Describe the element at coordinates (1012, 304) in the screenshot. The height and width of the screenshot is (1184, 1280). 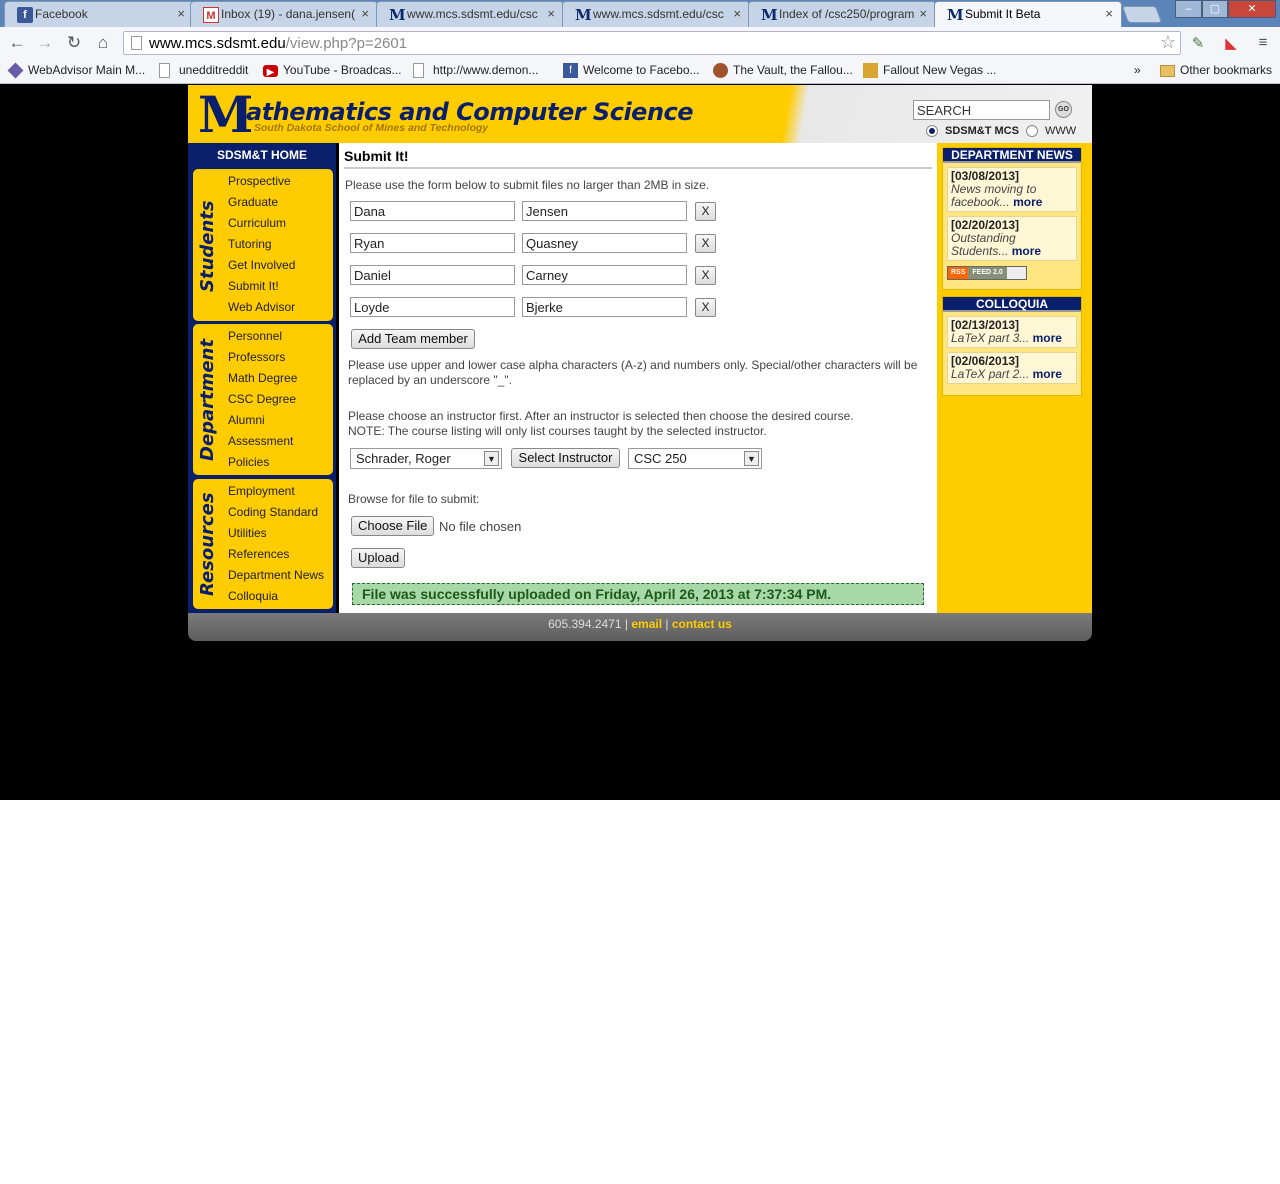
I see `colloquia-heading: COLLOQUIA` at that location.